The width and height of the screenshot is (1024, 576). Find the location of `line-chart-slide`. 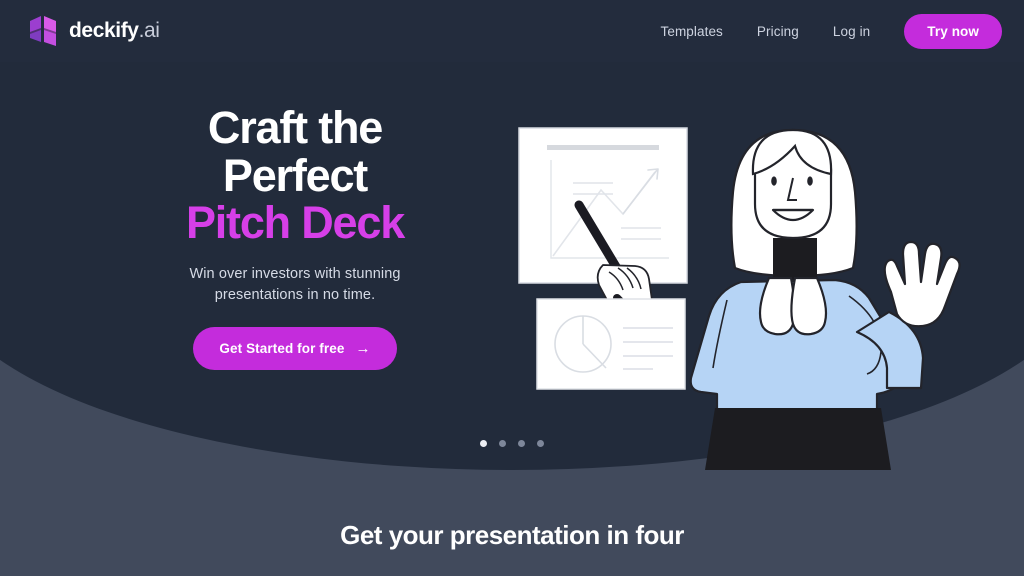

line-chart-slide is located at coordinates (603, 205).